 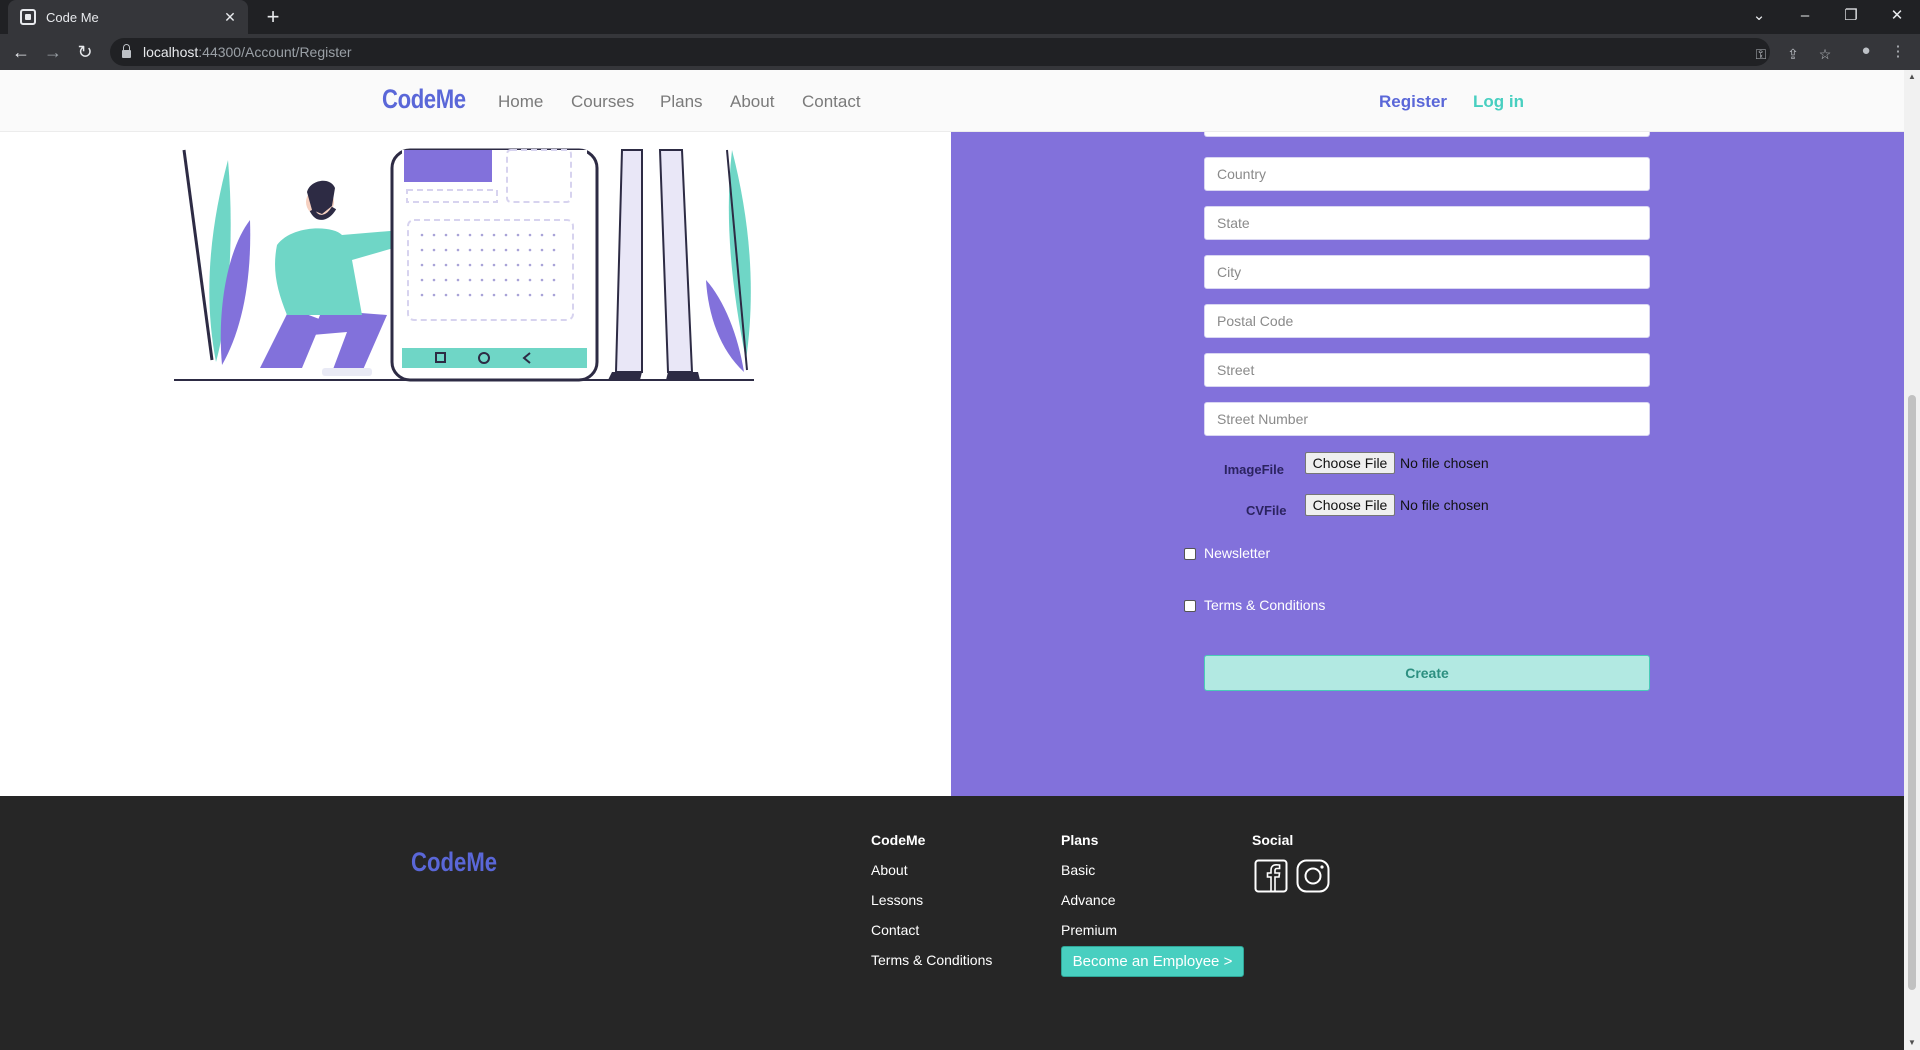 What do you see at coordinates (1912, 692) in the screenshot?
I see `scrollbar-thumb` at bounding box center [1912, 692].